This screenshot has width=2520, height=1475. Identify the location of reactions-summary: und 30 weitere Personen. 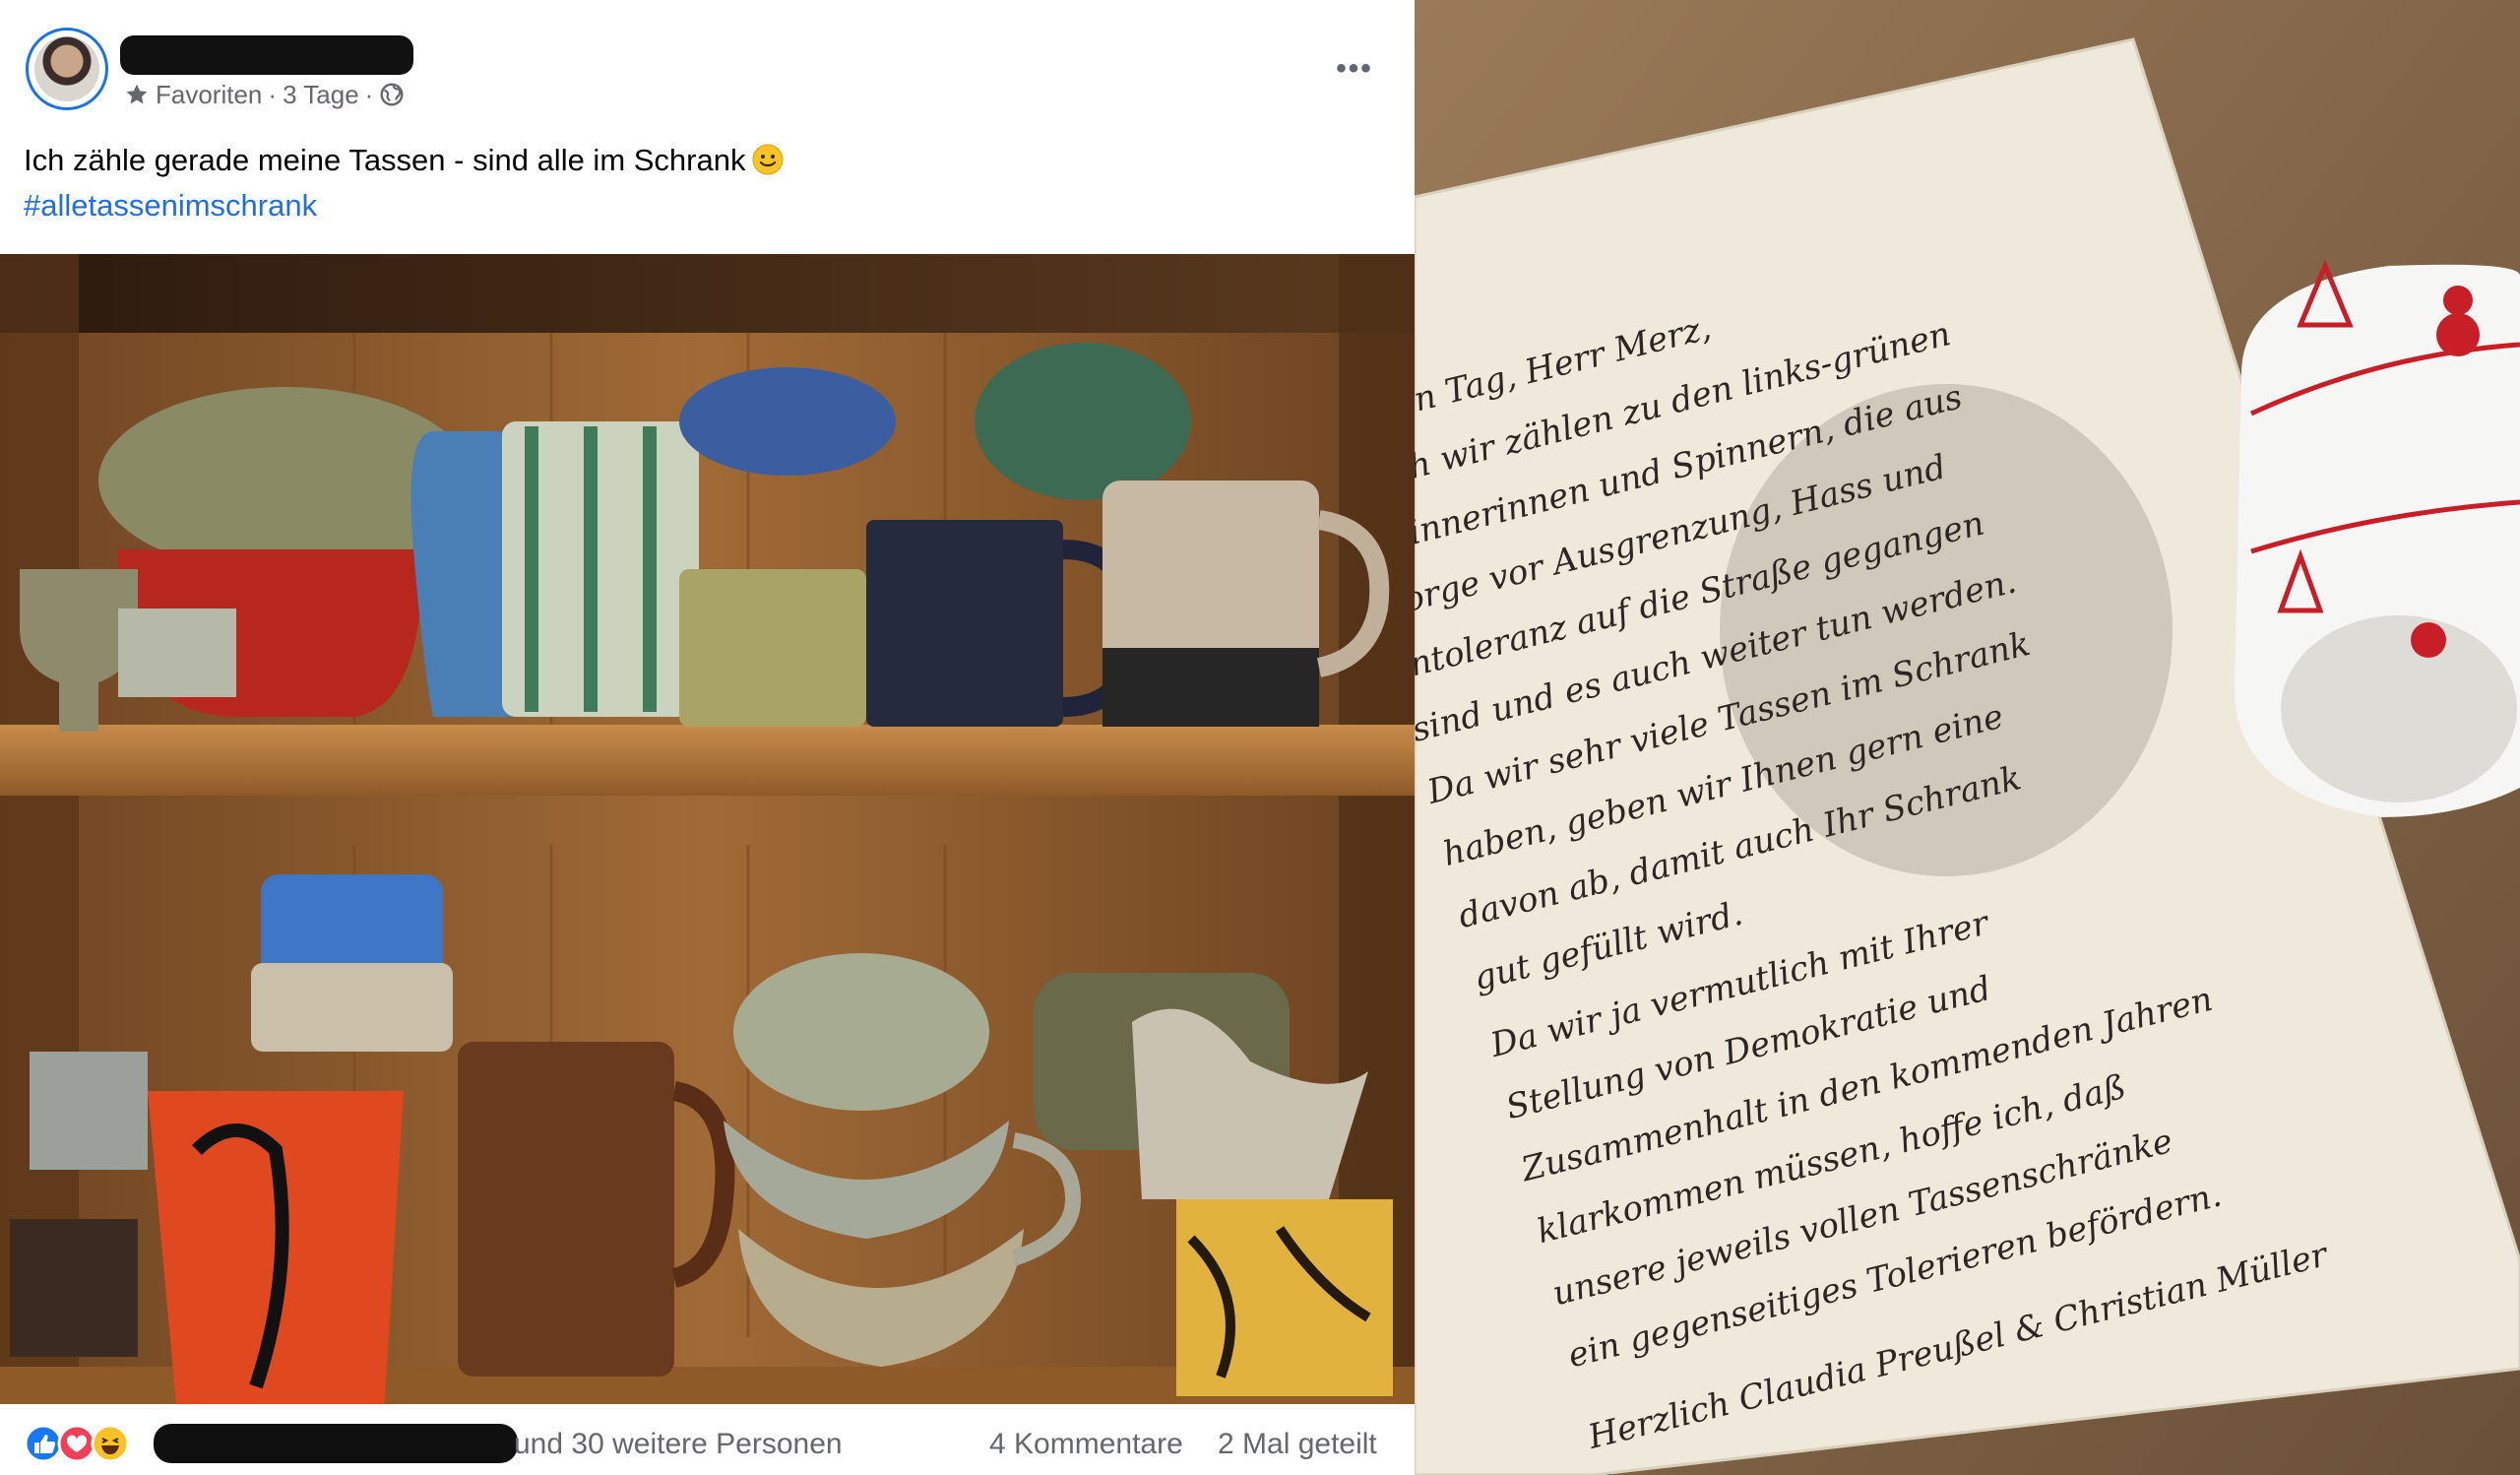
(678, 1444).